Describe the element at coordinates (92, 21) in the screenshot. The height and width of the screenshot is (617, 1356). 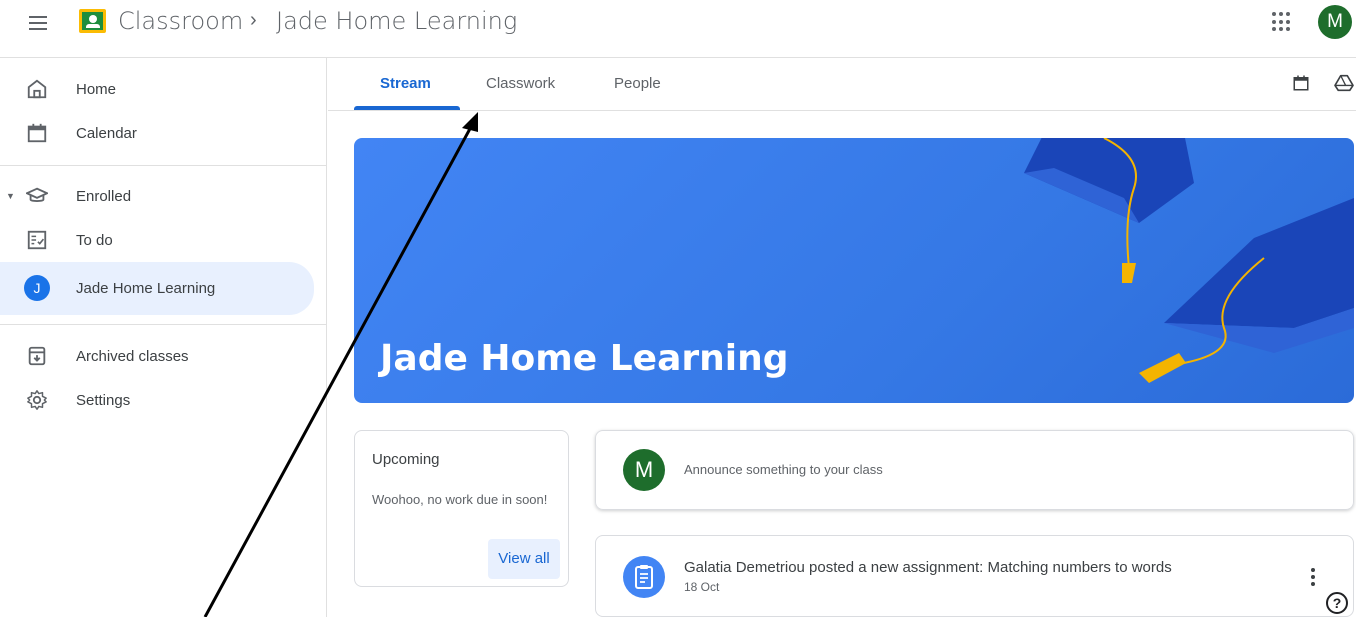
I see `classroom-logo` at that location.